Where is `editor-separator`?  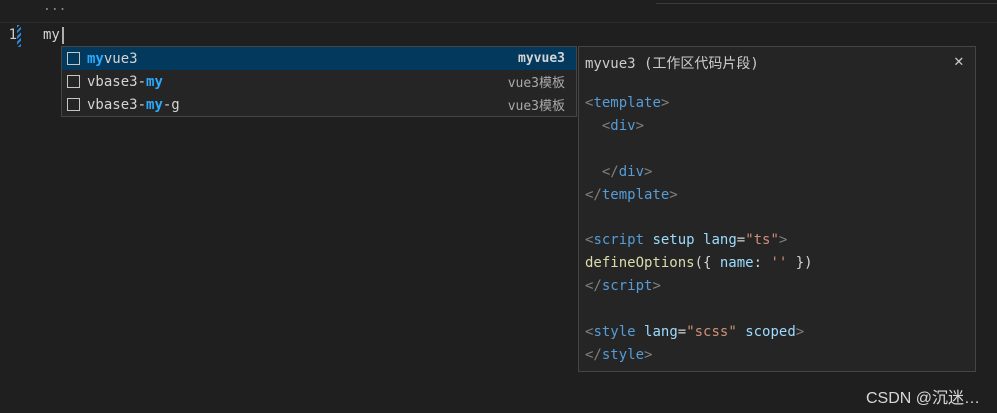 editor-separator is located at coordinates (498, 22).